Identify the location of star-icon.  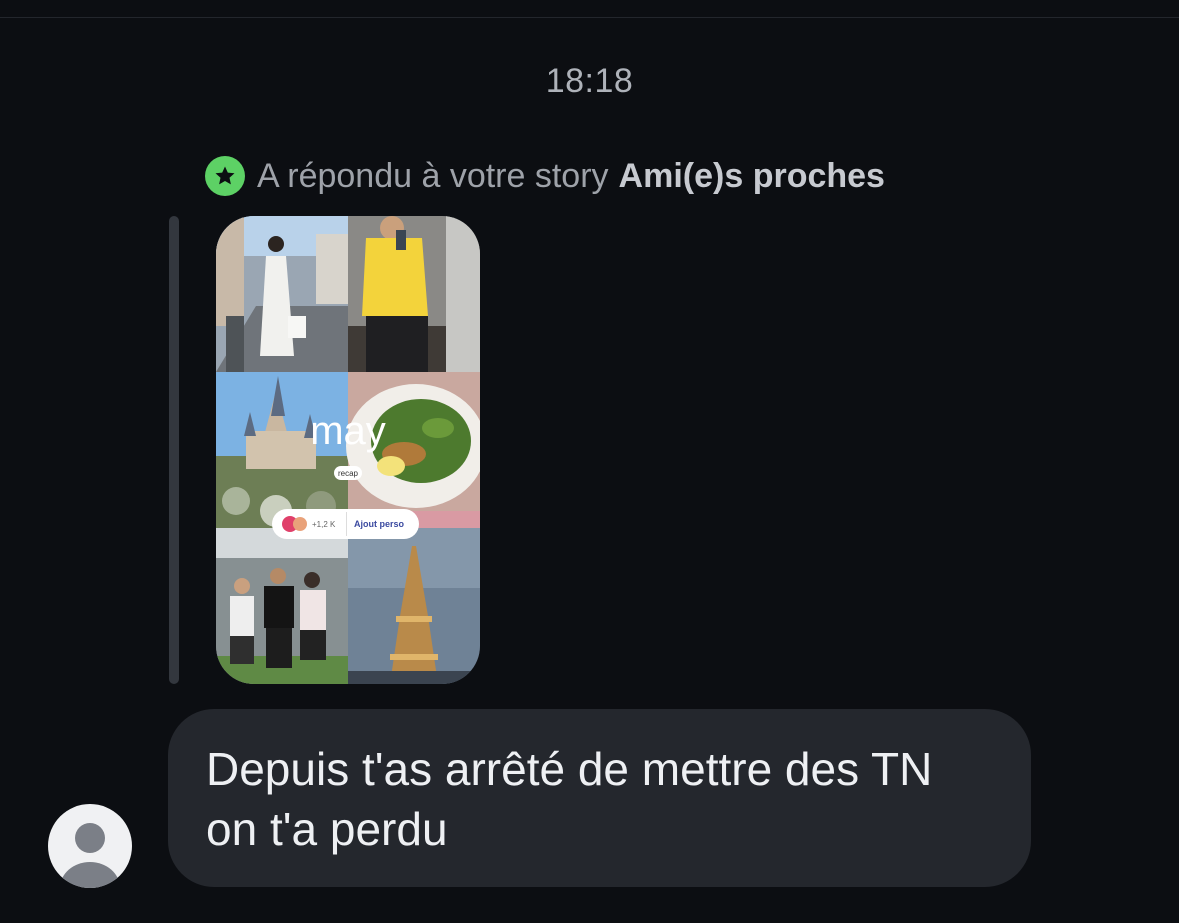
(225, 176).